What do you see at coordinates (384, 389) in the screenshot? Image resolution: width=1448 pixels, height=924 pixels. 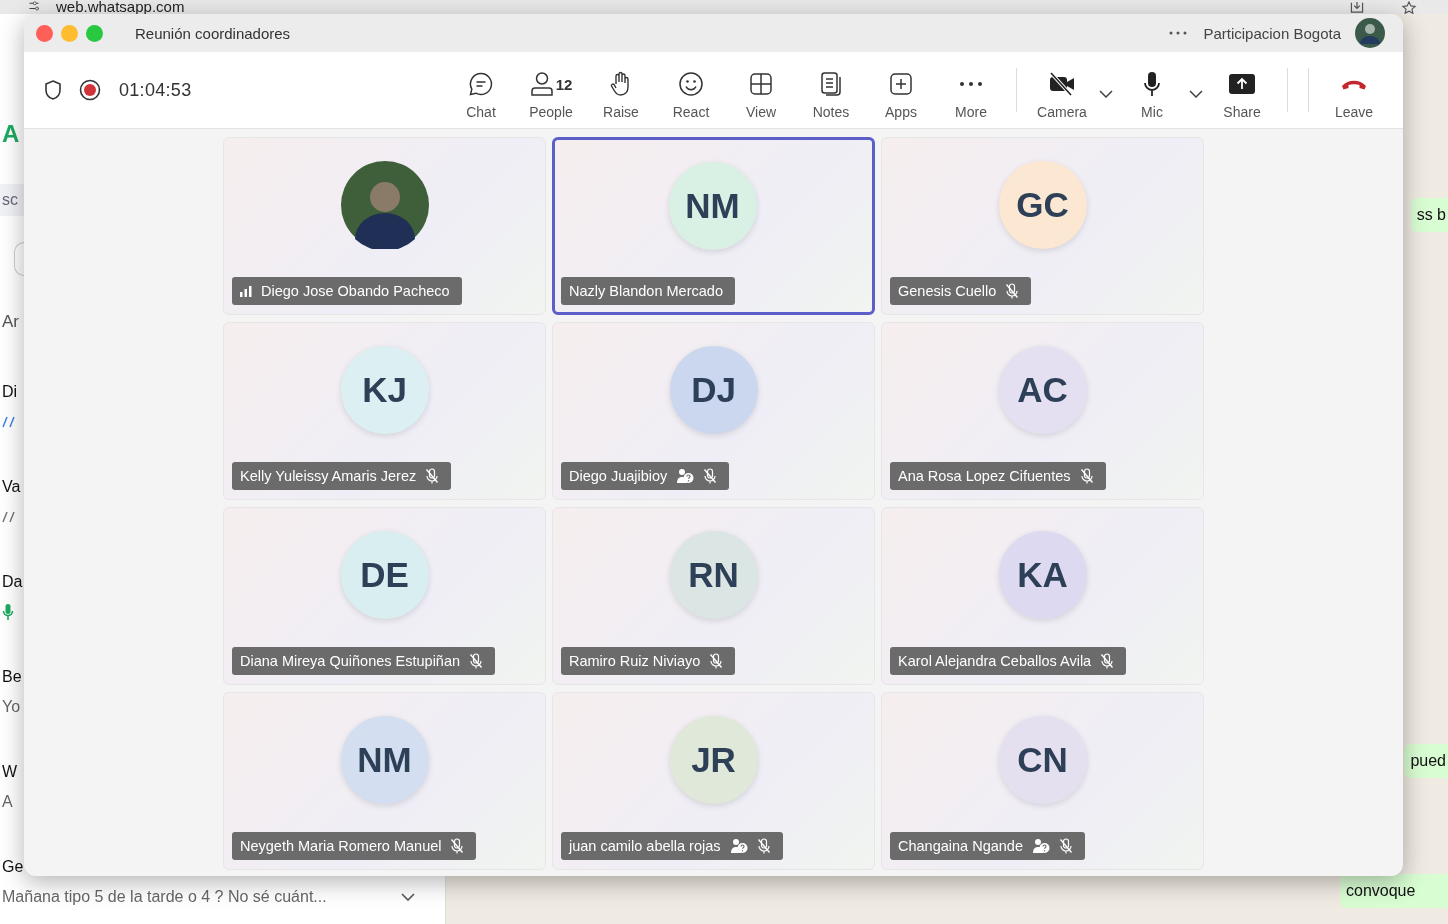 I see `avatar-initials: KJ` at bounding box center [384, 389].